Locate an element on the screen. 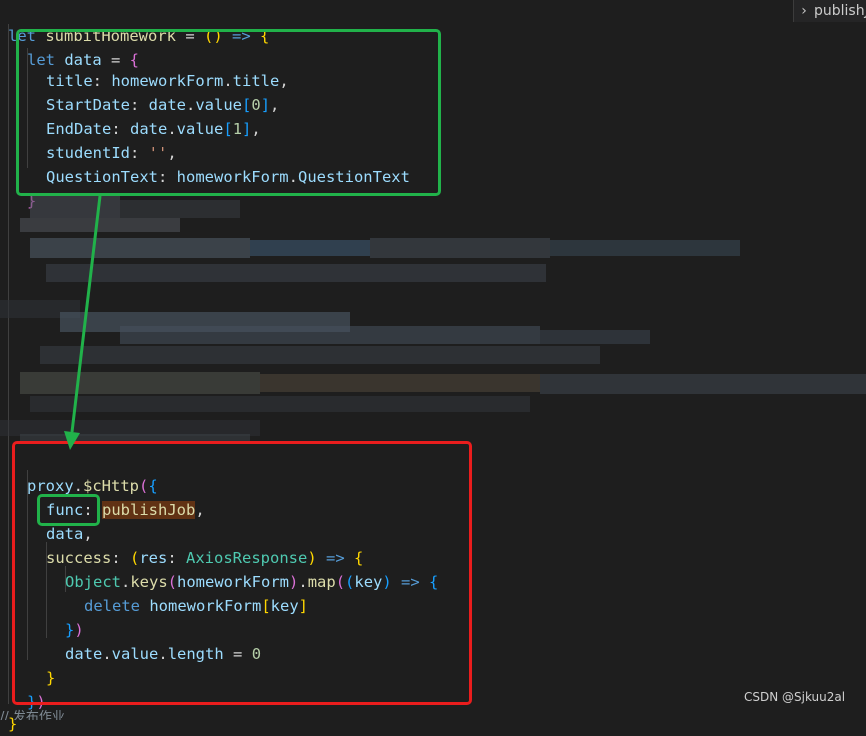 This screenshot has width=866, height=736. breadcrumb: › publishJob is located at coordinates (829, 11).